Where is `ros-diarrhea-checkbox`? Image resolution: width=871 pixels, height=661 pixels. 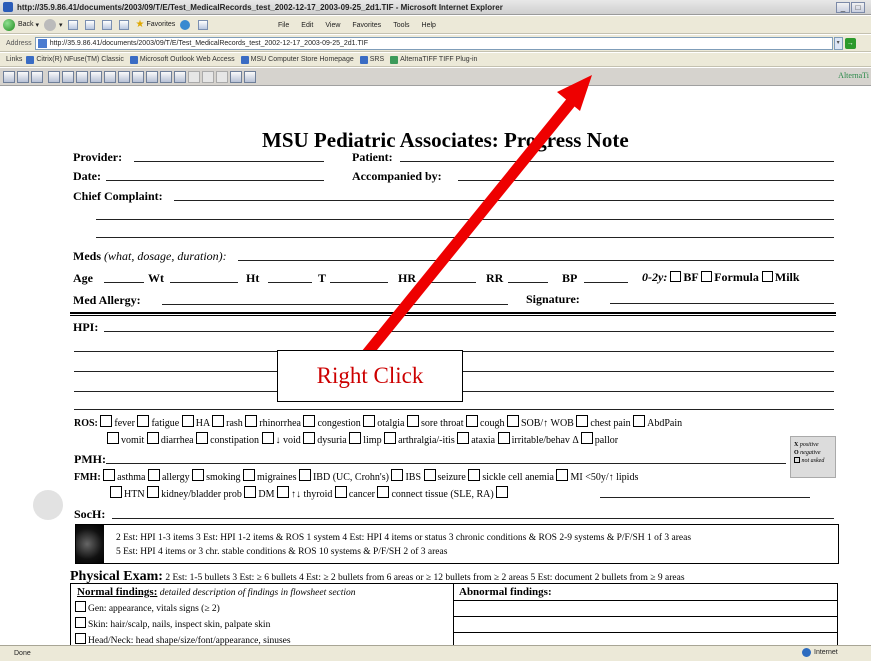
ros-diarrhea-checkbox is located at coordinates (152, 438).